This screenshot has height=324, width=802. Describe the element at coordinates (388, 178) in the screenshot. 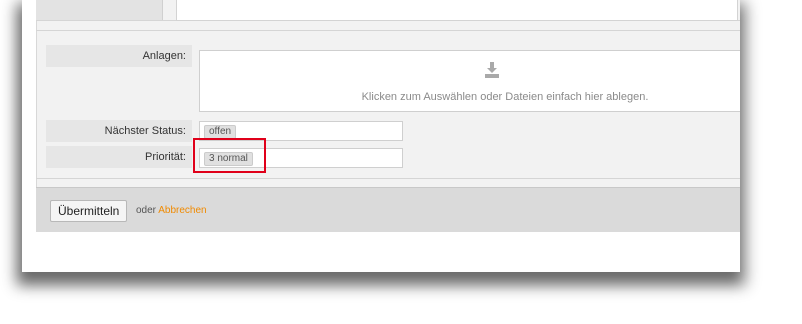

I see `form-bottom-divider` at that location.